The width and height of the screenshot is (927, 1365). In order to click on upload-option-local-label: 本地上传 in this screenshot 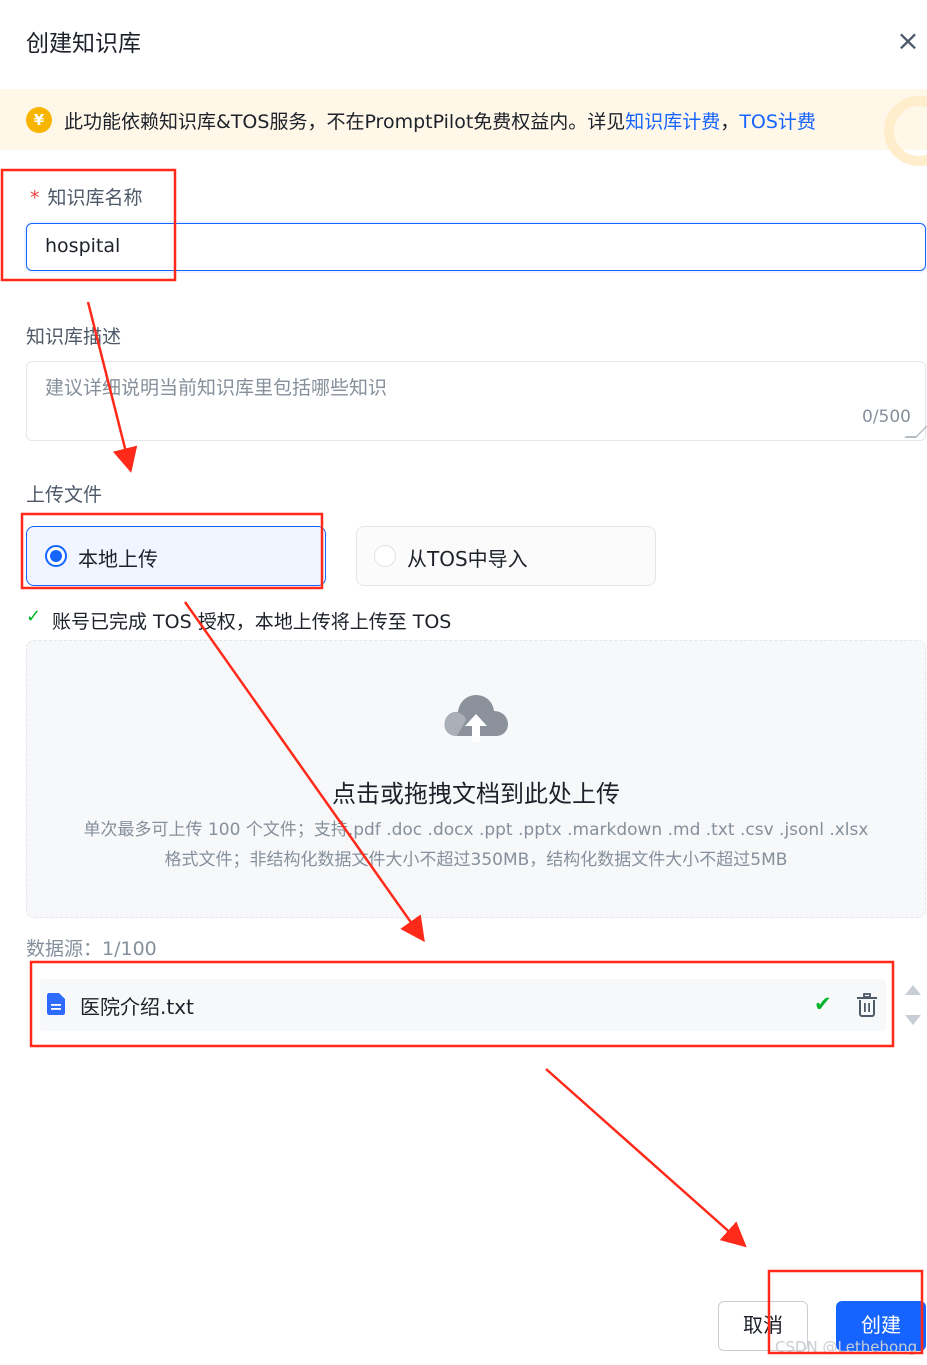, I will do `click(118, 559)`.